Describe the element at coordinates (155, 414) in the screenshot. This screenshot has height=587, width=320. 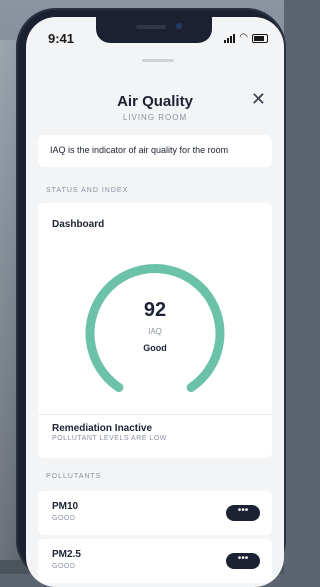
I see `divider` at that location.